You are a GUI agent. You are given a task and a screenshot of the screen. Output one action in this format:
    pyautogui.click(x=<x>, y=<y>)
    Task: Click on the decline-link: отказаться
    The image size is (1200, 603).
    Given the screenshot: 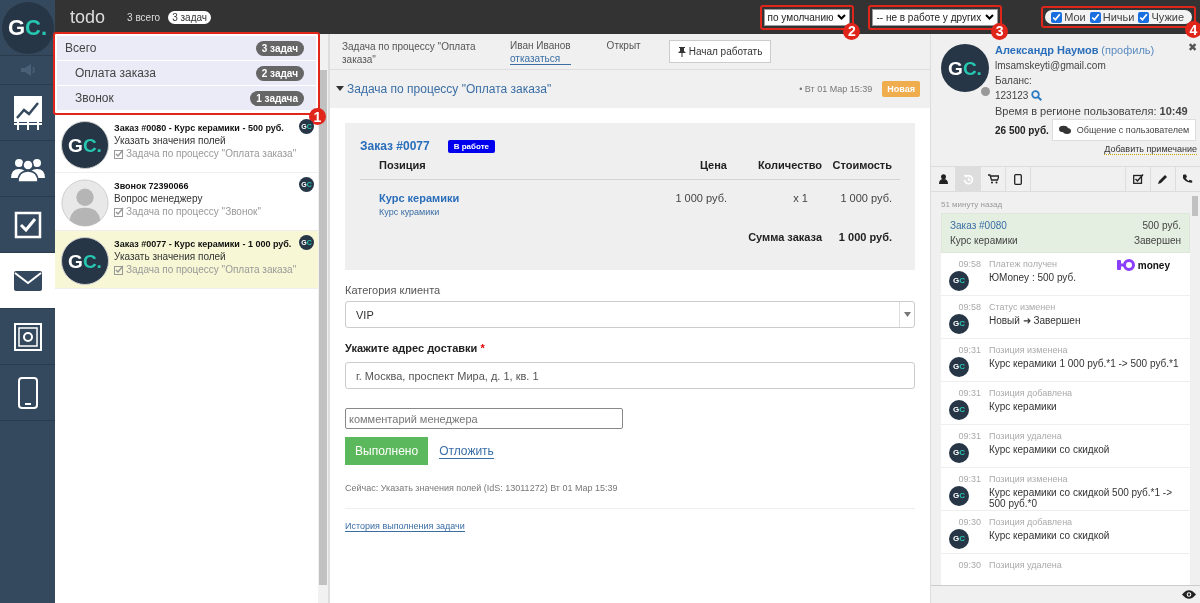 What is the action you would take?
    pyautogui.click(x=540, y=59)
    